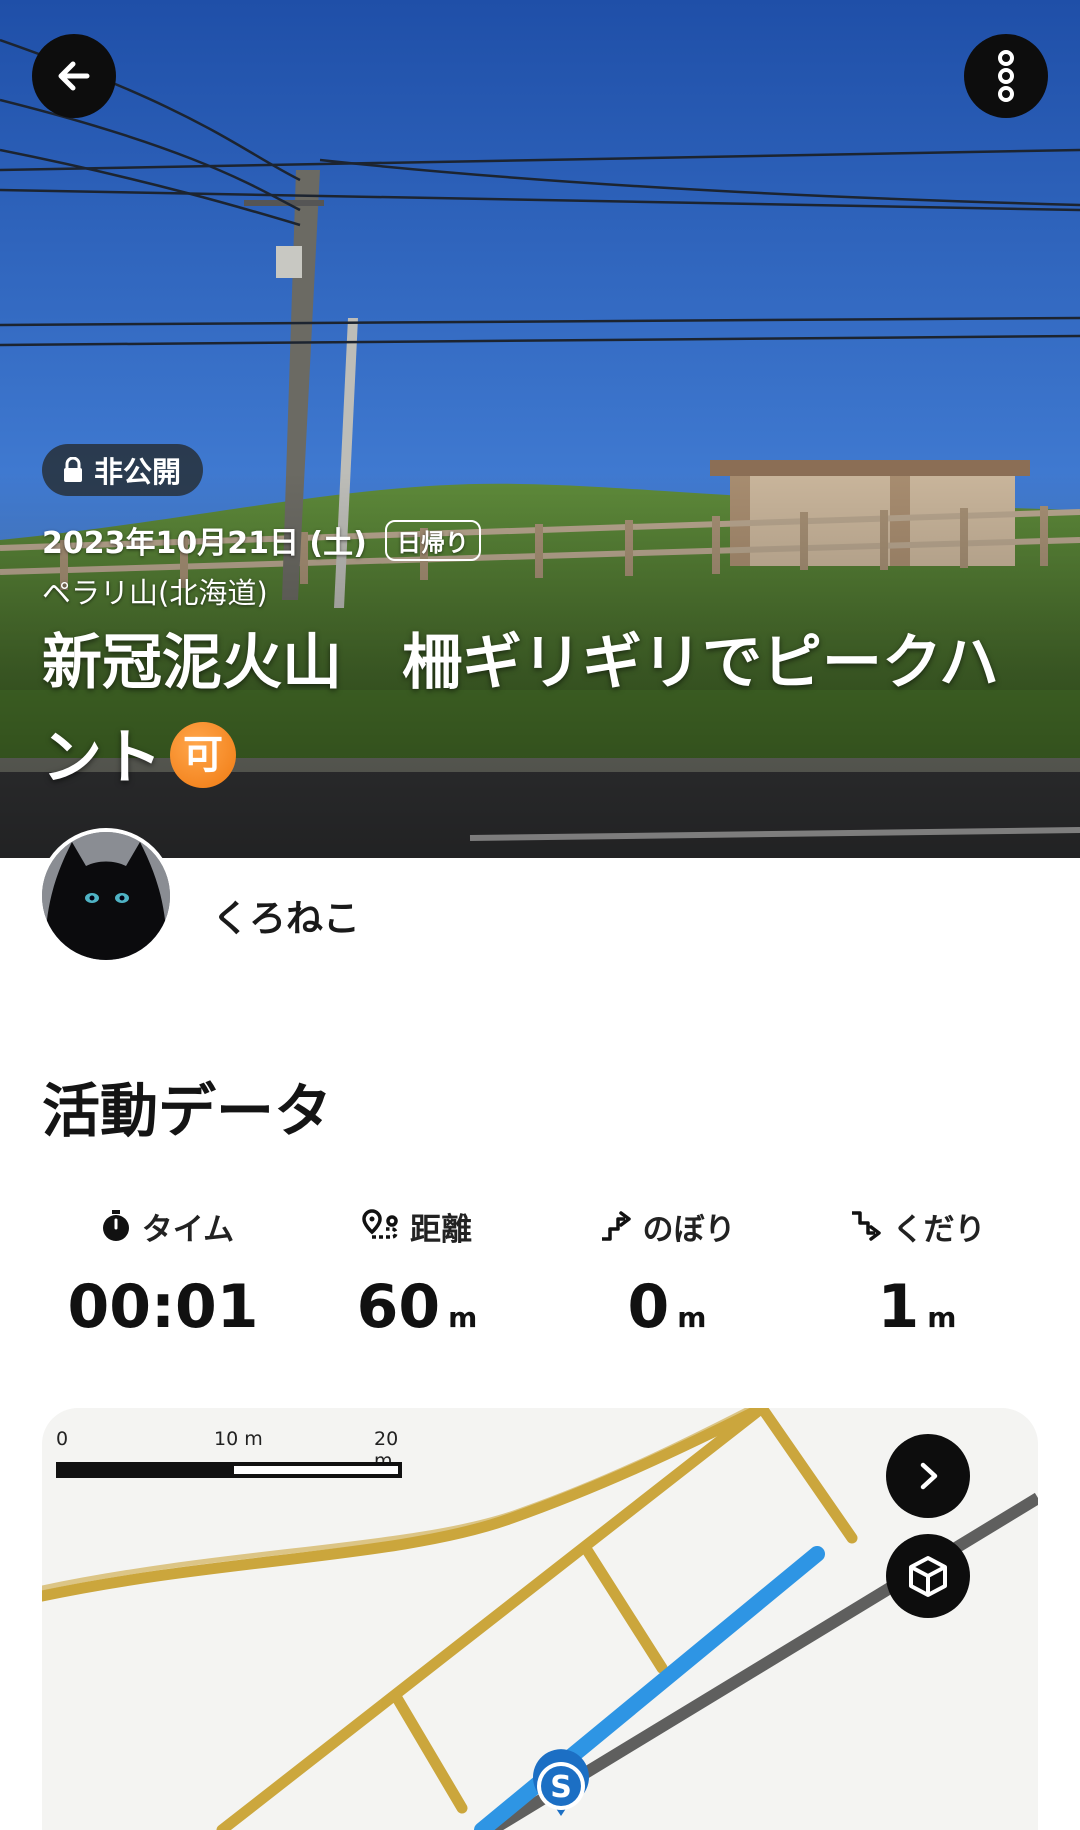 The width and height of the screenshot is (1080, 1830). I want to click on activity-data-title: 活動データ, so click(187, 1111).